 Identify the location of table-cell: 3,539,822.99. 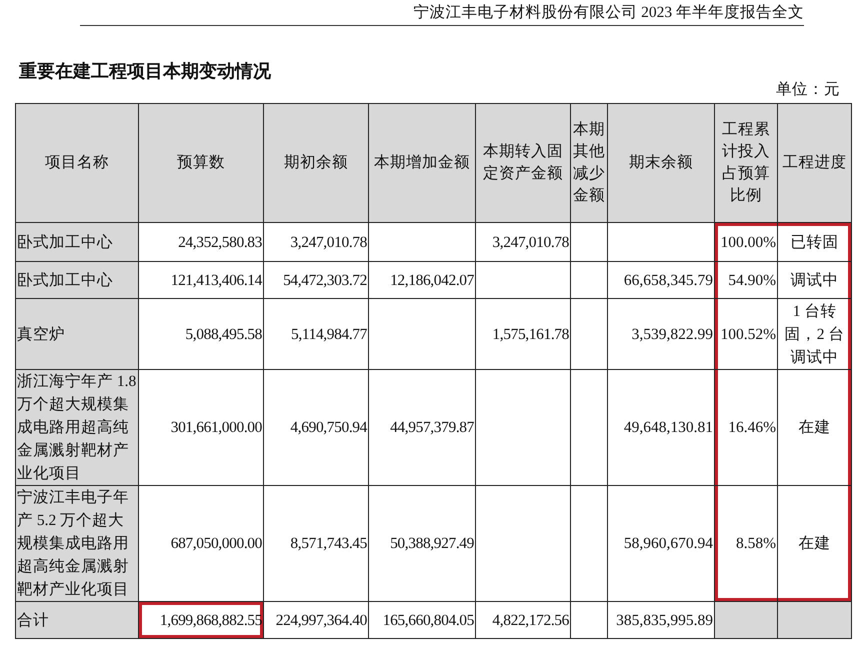
(661, 334).